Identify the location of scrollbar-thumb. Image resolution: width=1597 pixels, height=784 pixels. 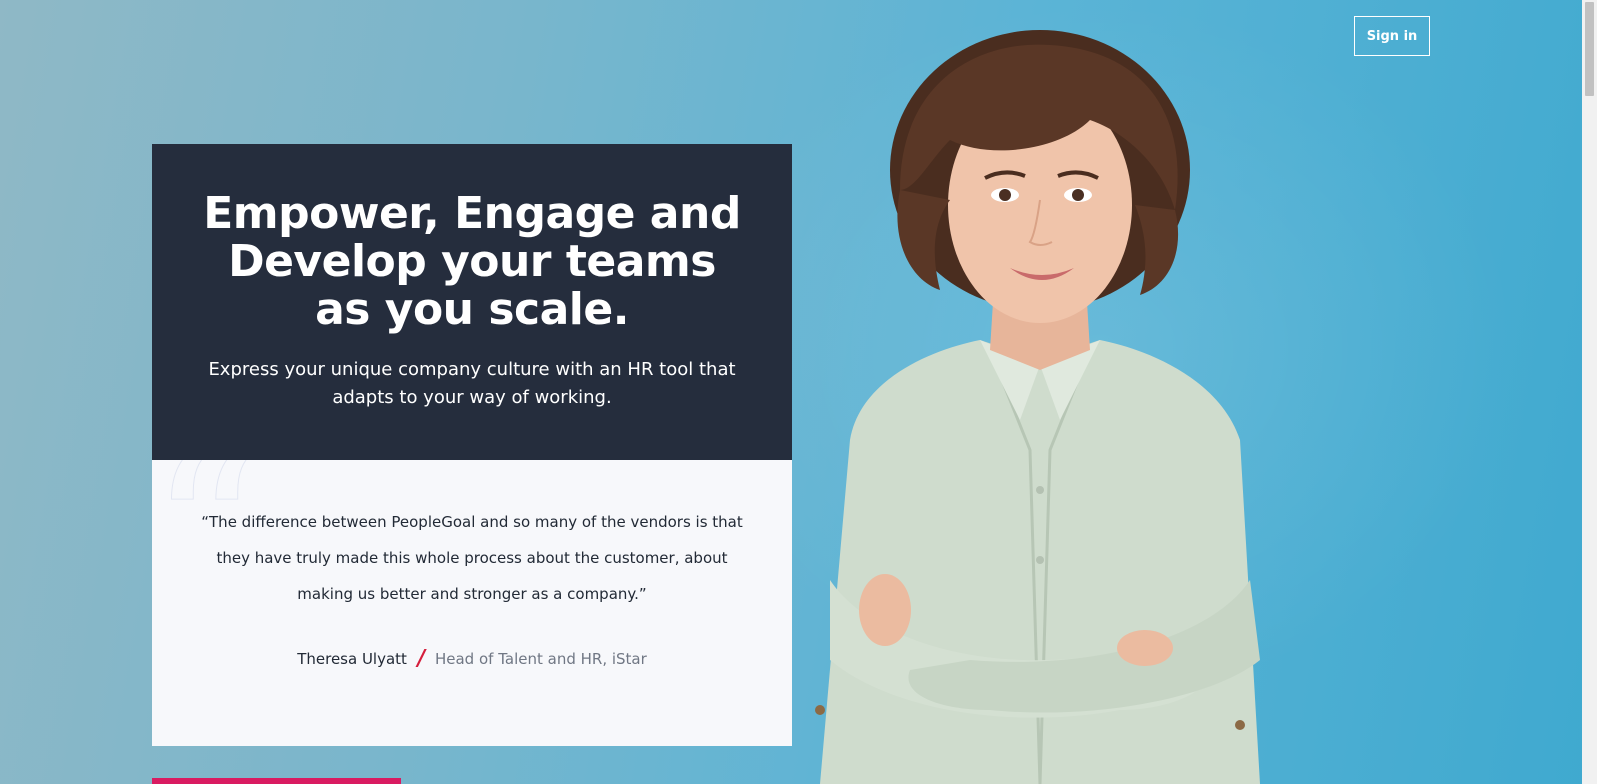
(1589, 49).